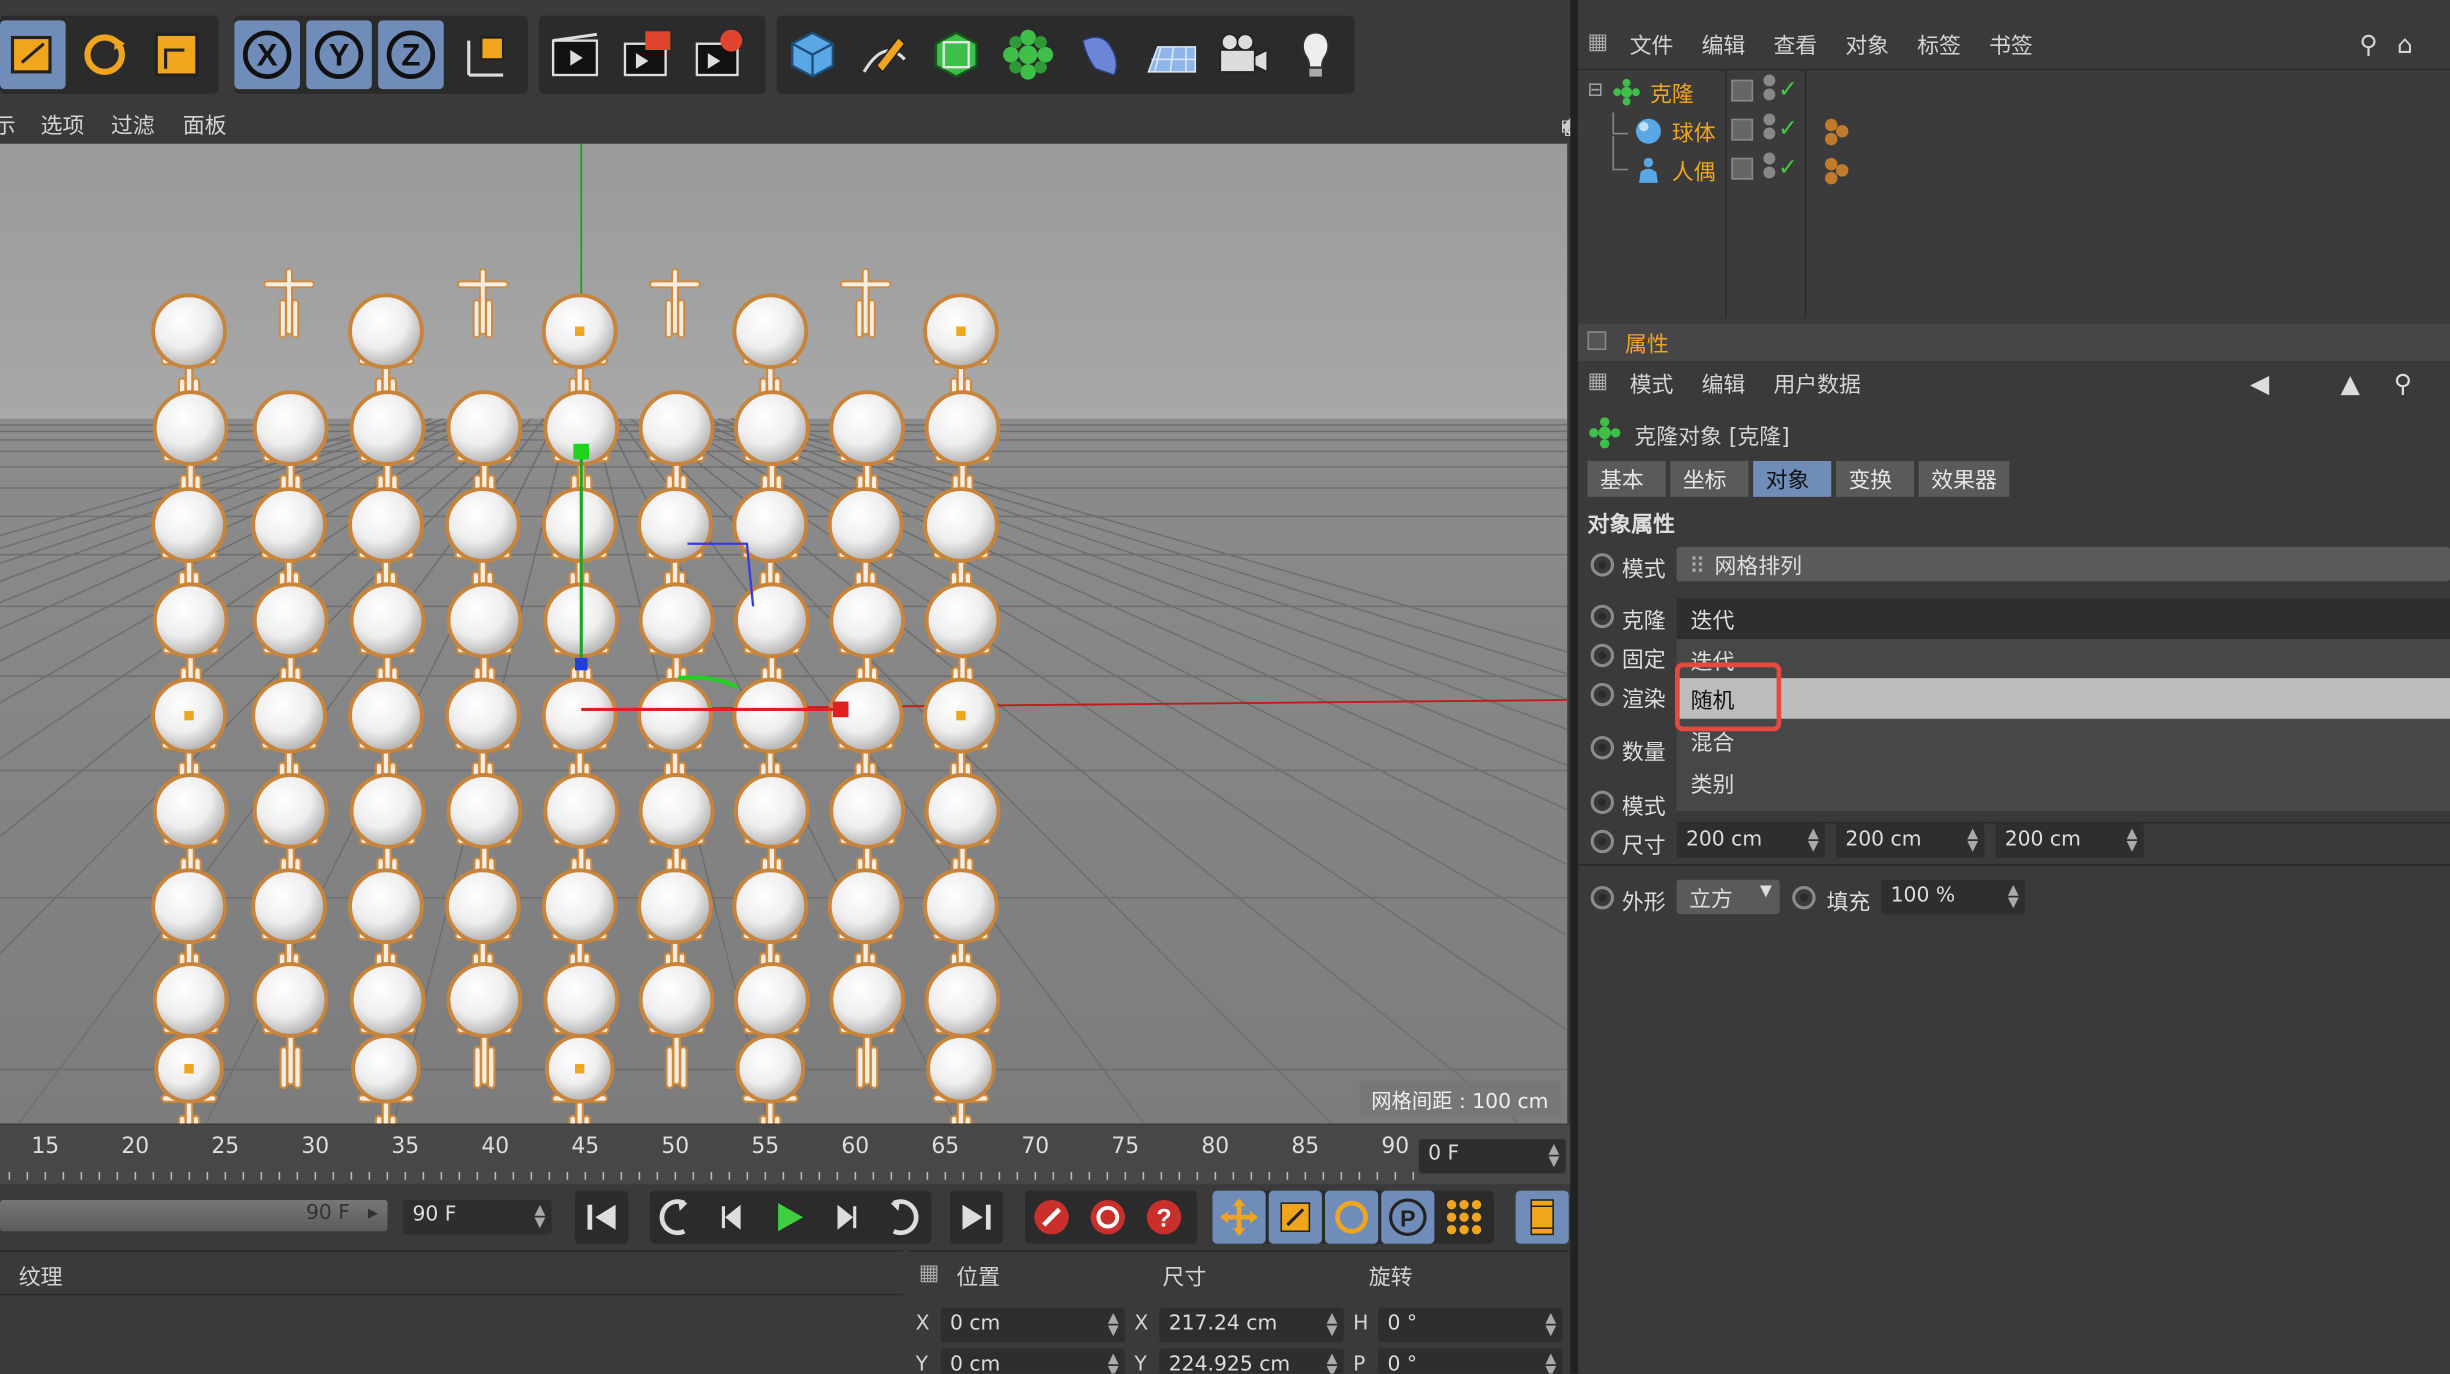 The height and width of the screenshot is (1374, 2450). Describe the element at coordinates (1164, 1217) in the screenshot. I see `keyframe-selection-icon: ?` at that location.